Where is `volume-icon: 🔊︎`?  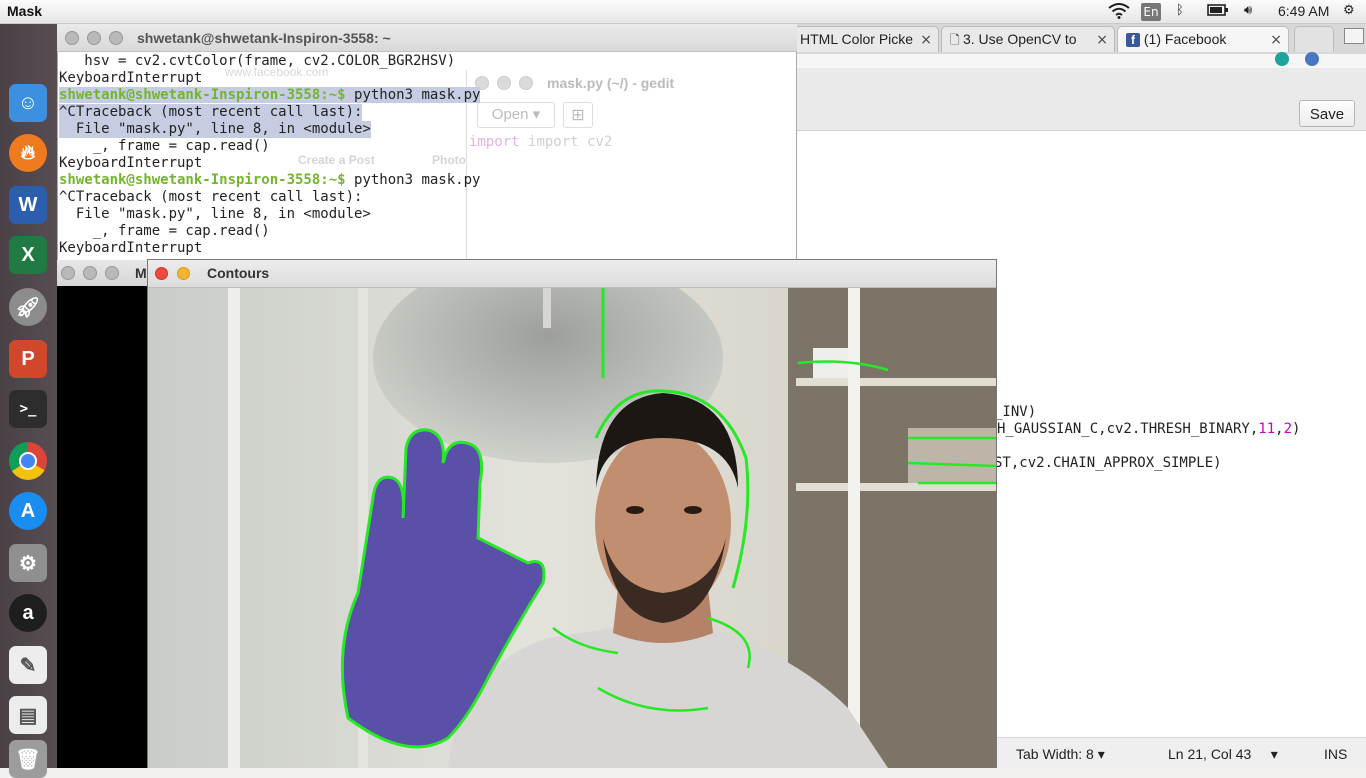 volume-icon: 🔊︎ is located at coordinates (1248, 10).